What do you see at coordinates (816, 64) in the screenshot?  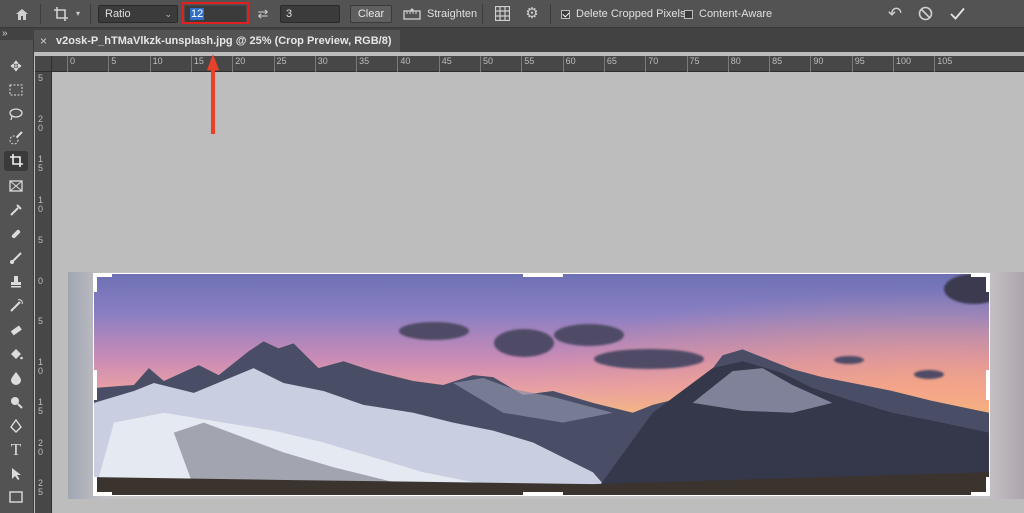 I see `ruler-tick-label: 90` at bounding box center [816, 64].